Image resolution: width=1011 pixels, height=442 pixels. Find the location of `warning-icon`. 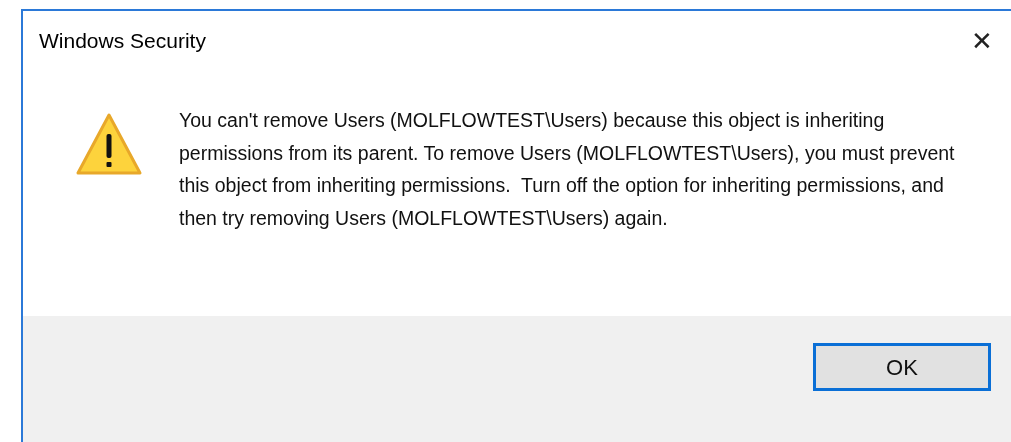

warning-icon is located at coordinates (109, 144).